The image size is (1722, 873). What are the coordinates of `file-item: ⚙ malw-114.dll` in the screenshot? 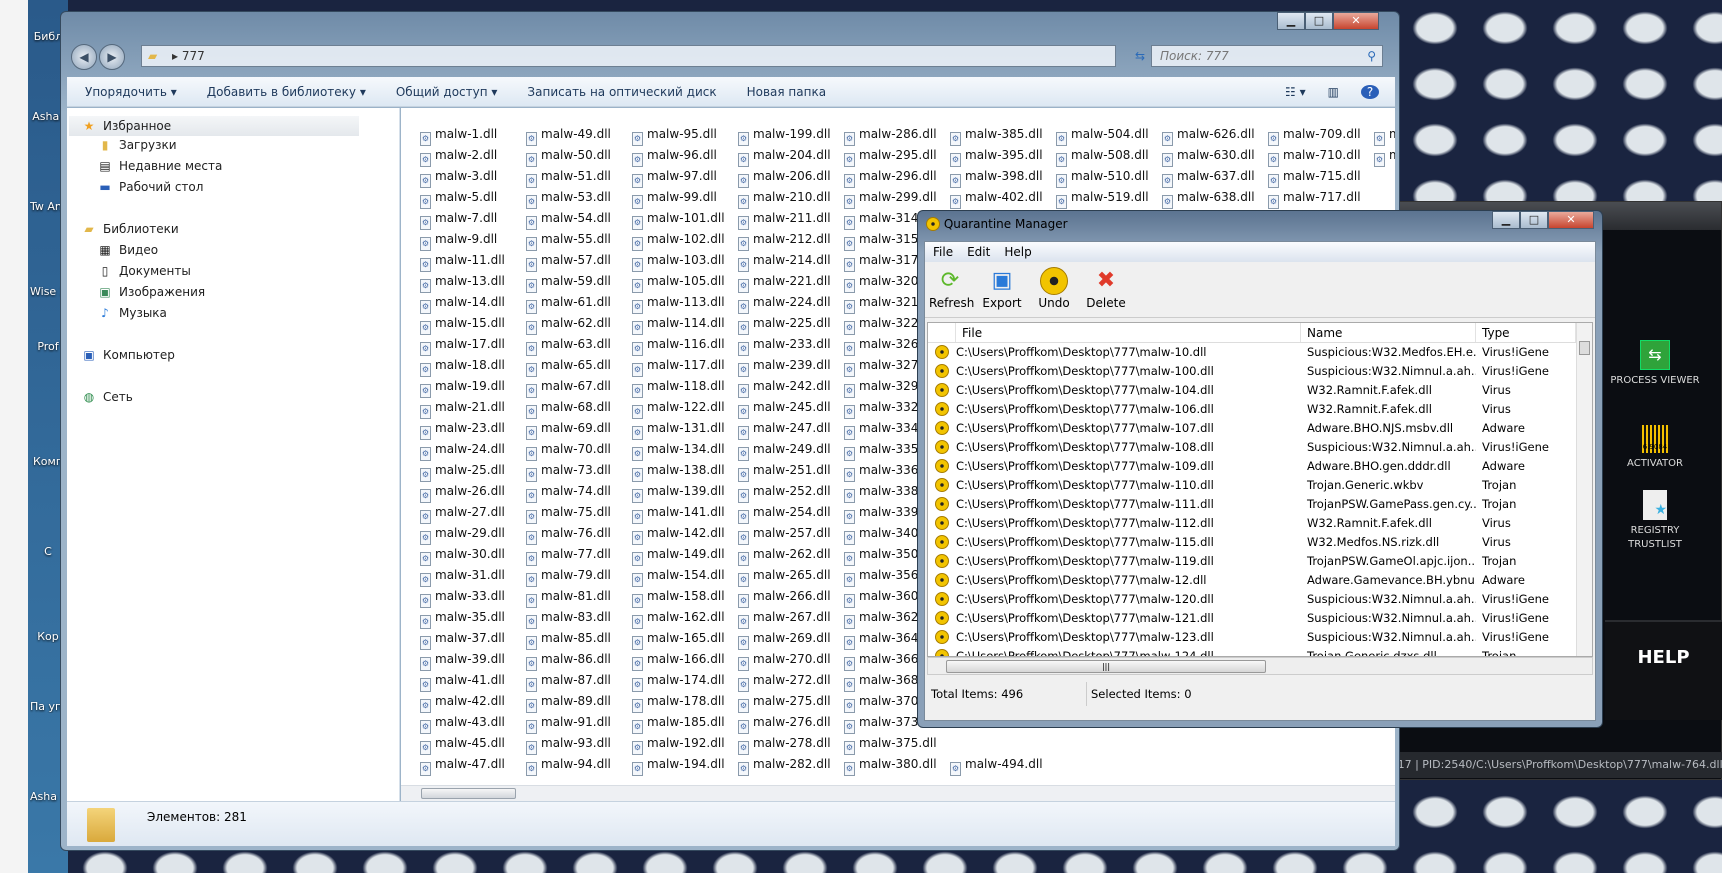 It's located at (678, 324).